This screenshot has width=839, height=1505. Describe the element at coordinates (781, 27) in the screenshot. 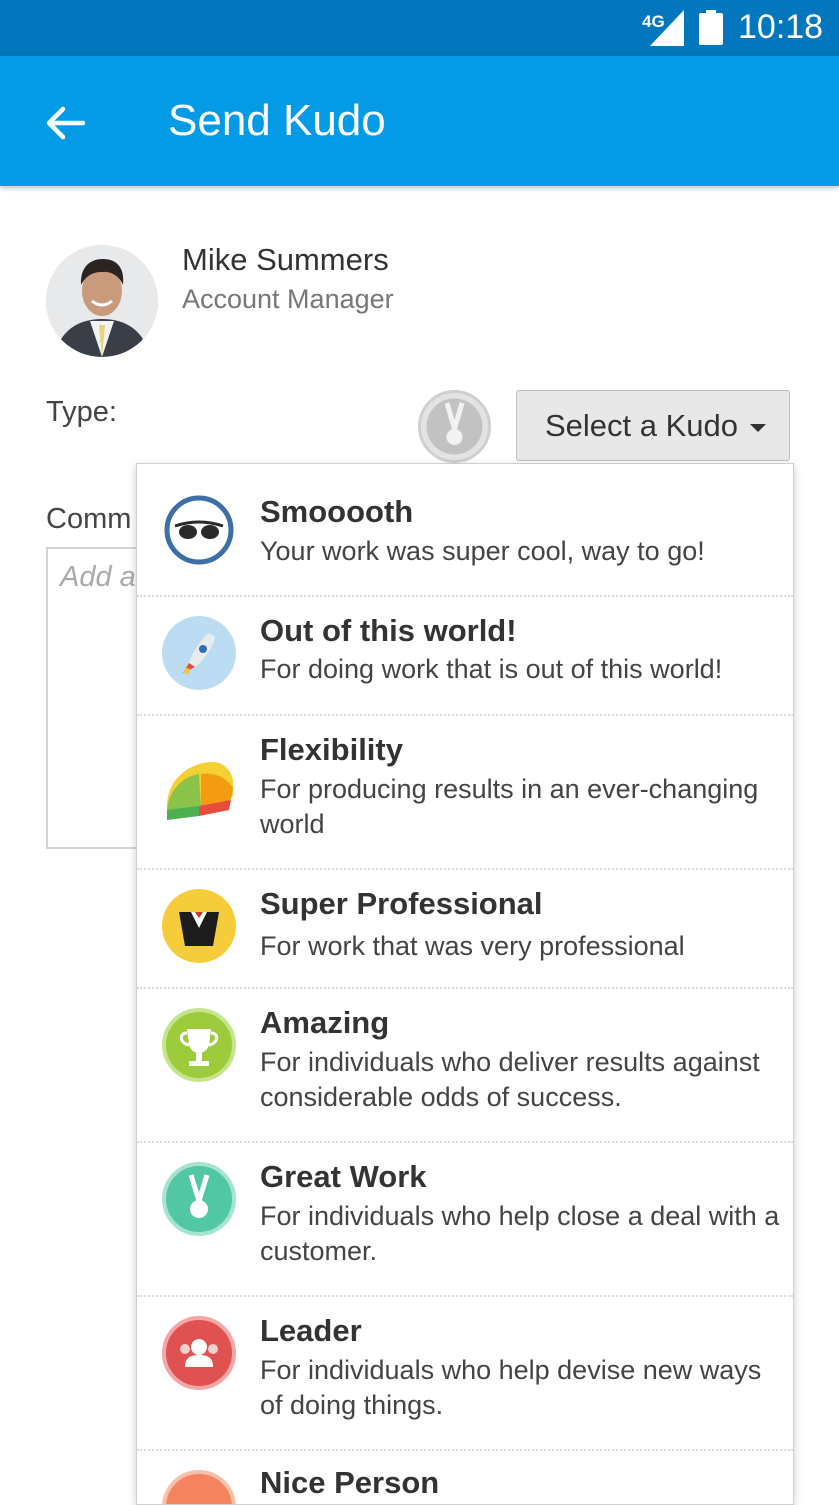

I see `status-time: 10:18` at that location.